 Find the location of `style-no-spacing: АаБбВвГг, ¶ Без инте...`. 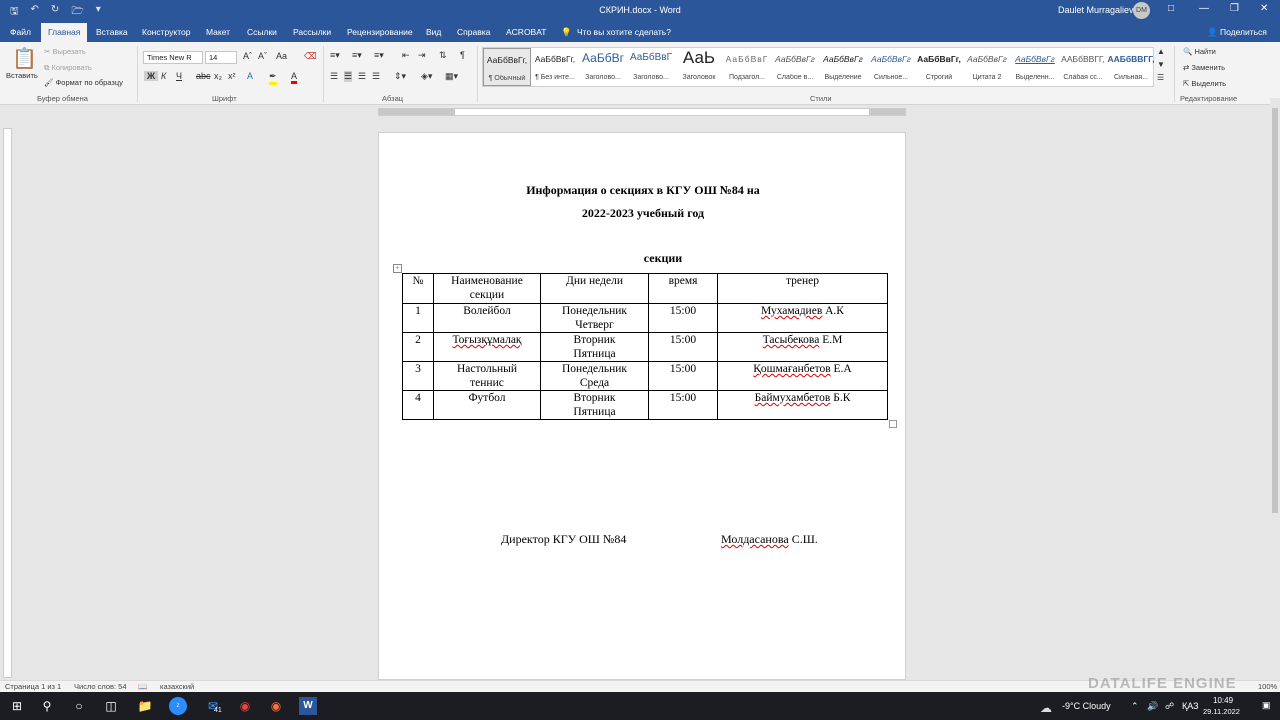

style-no-spacing: АаБбВвГг, ¶ Без инте... is located at coordinates (555, 67).